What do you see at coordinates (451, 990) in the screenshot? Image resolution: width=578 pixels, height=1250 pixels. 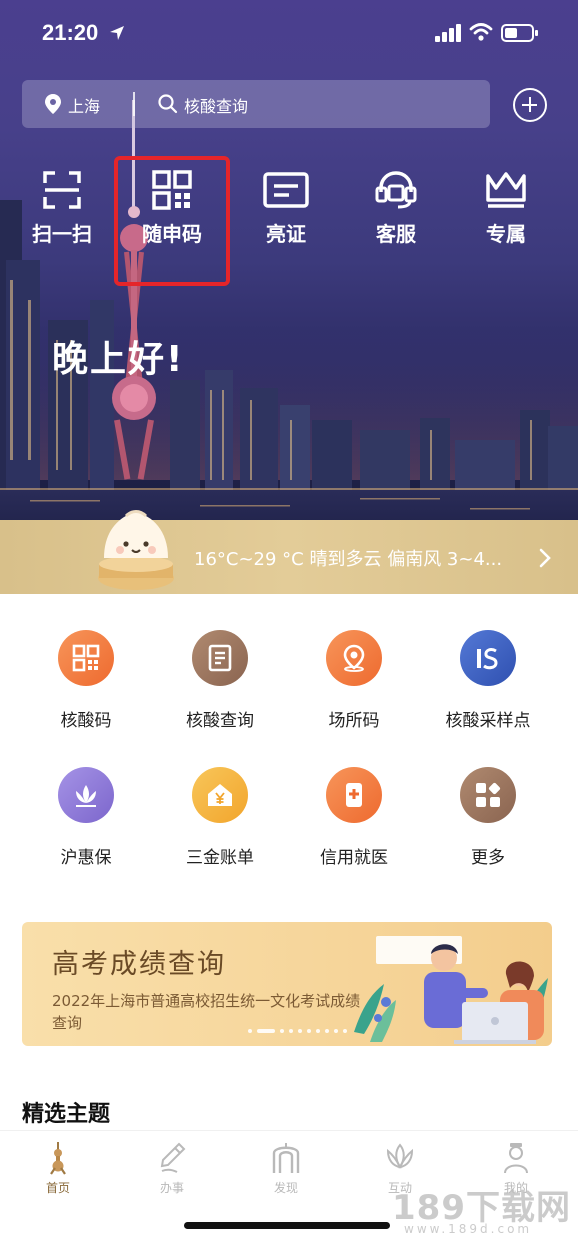 I see `students-laptop-illustration` at bounding box center [451, 990].